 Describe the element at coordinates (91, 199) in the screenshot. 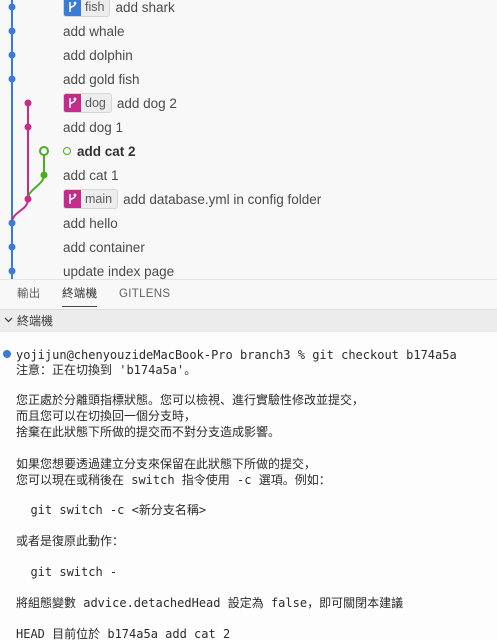

I see `branch-badge: main` at that location.